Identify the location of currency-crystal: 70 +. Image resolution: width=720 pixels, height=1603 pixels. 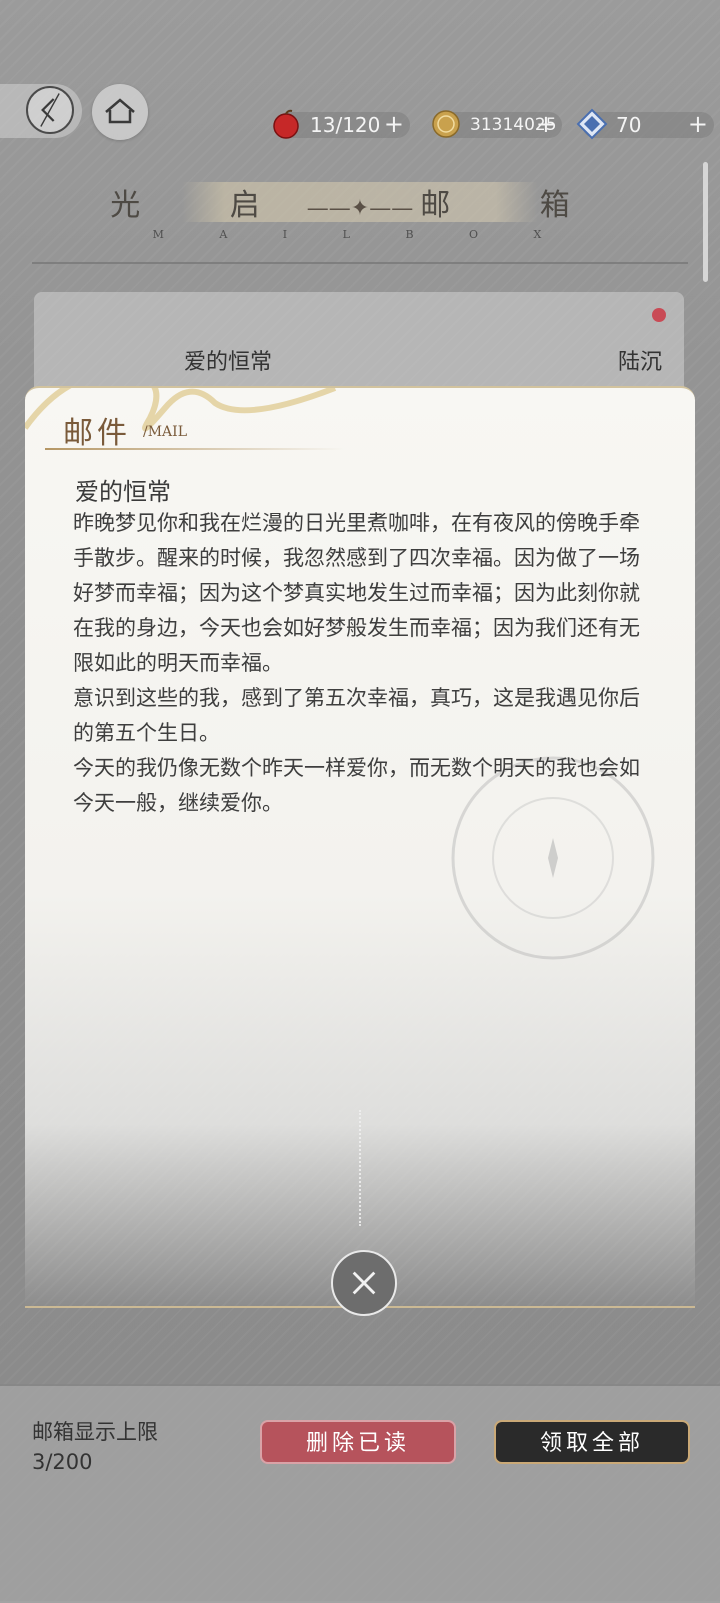
(645, 124).